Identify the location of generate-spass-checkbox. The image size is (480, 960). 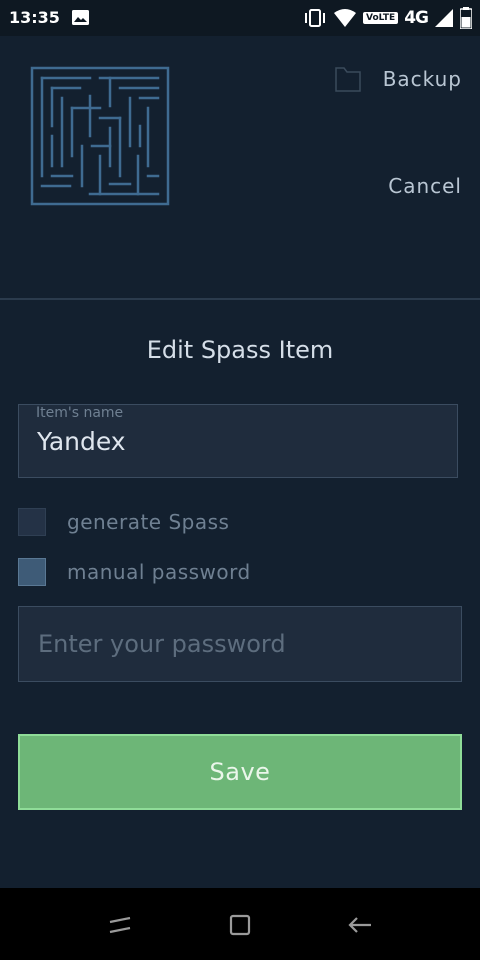
(32, 522).